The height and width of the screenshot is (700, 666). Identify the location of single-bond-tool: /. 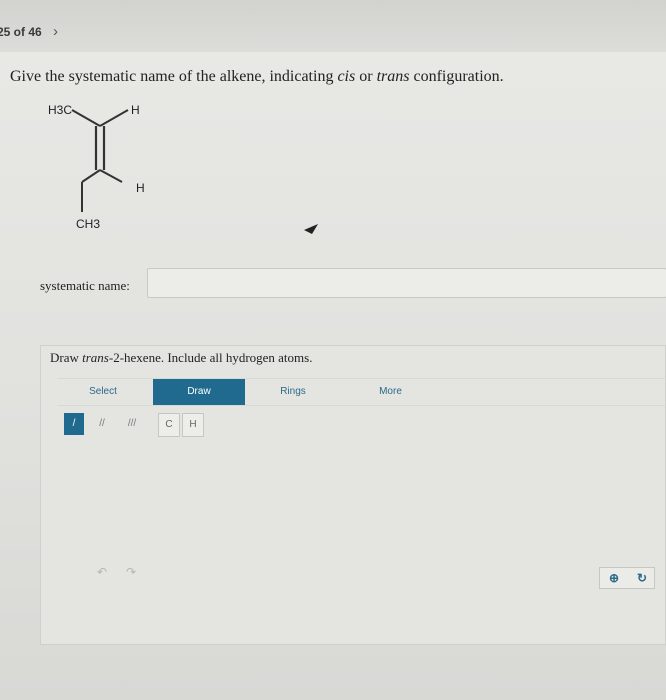
(74, 424).